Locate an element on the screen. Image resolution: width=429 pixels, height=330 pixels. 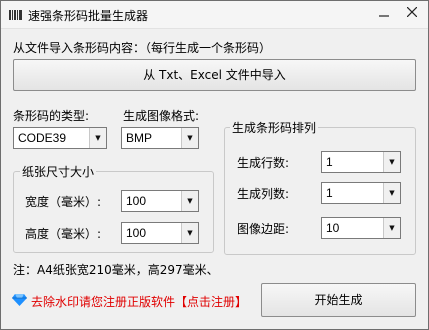
title-bar: 速强条形码批量生成器 is located at coordinates (214, 15).